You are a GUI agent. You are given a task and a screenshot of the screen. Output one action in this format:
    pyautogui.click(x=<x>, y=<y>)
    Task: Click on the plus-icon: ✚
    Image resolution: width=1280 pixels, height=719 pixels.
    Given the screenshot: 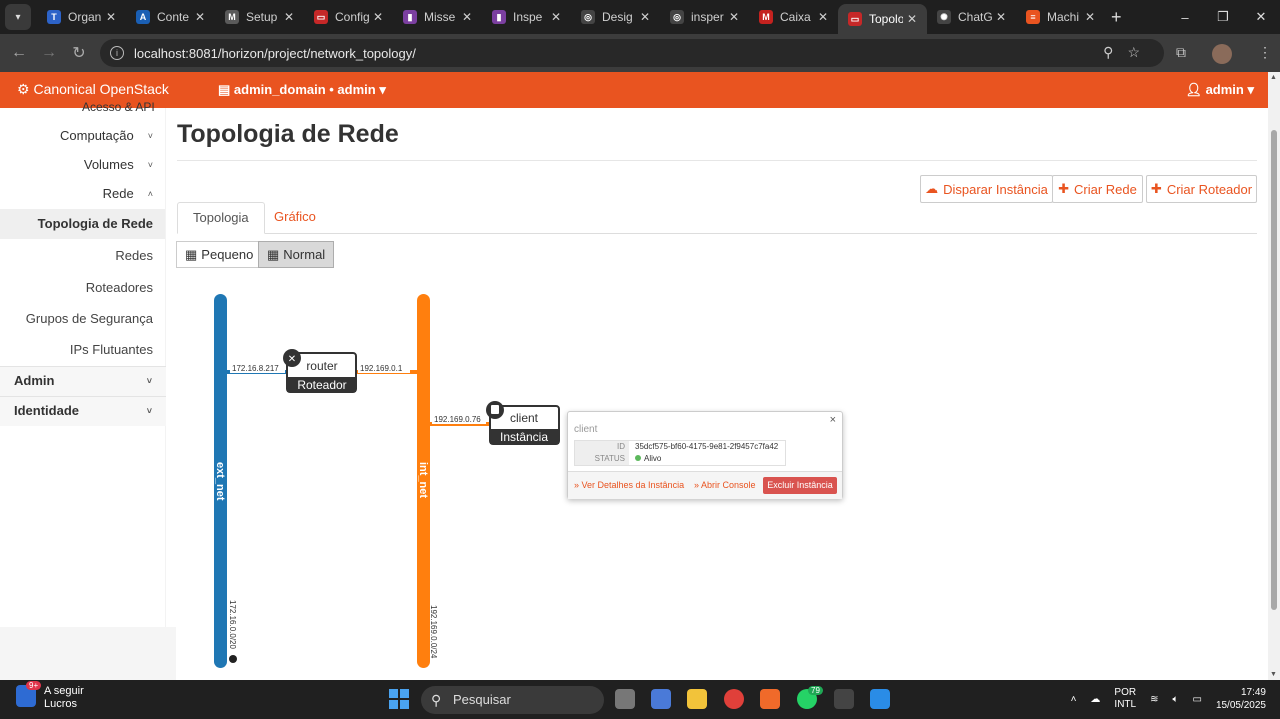 What is the action you would take?
    pyautogui.click(x=1064, y=188)
    